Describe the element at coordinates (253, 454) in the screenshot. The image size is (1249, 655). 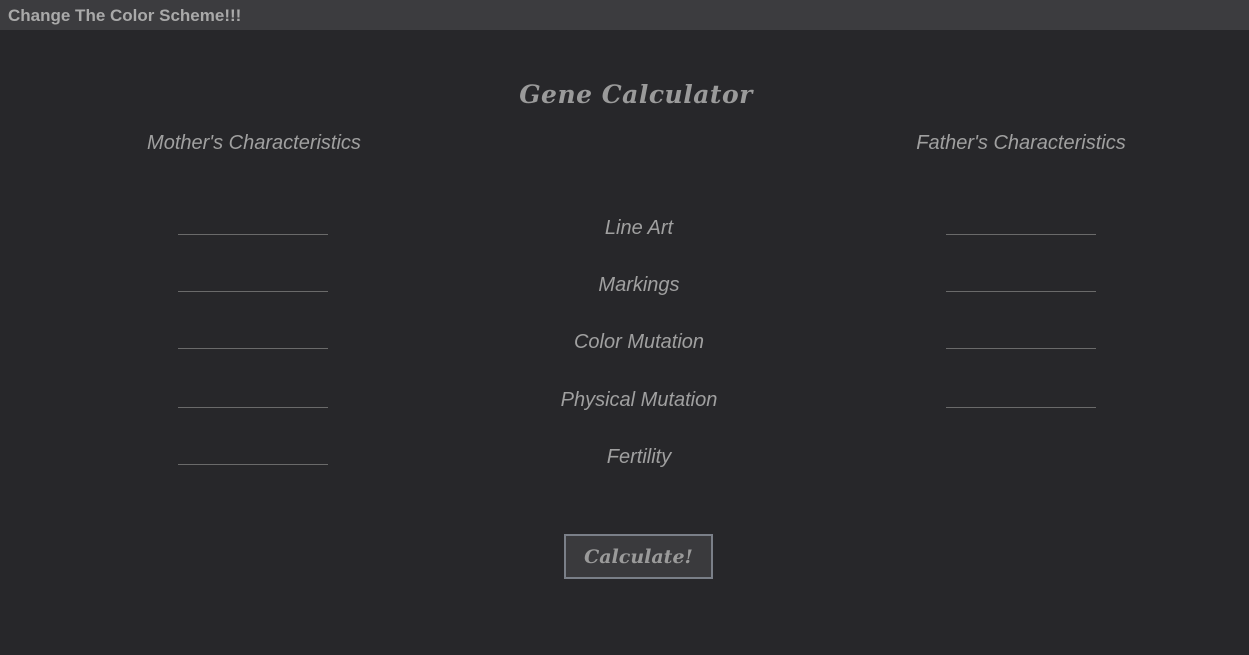
I see `mother-fertility-input` at that location.